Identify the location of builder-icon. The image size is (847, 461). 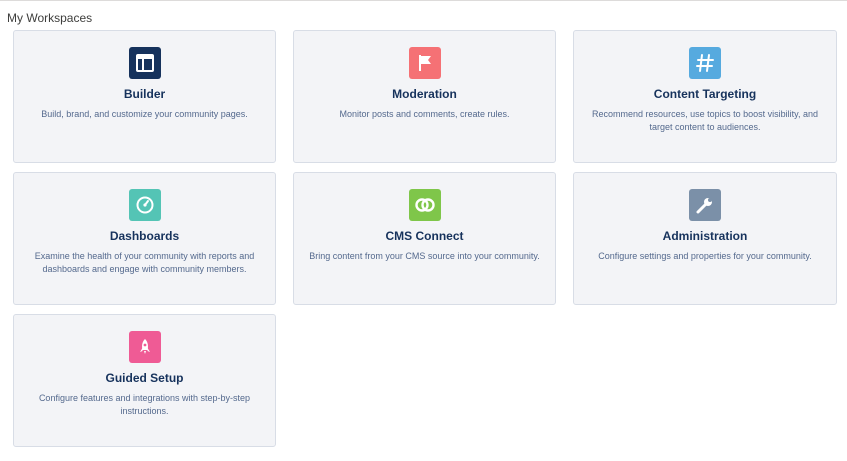
(144, 63).